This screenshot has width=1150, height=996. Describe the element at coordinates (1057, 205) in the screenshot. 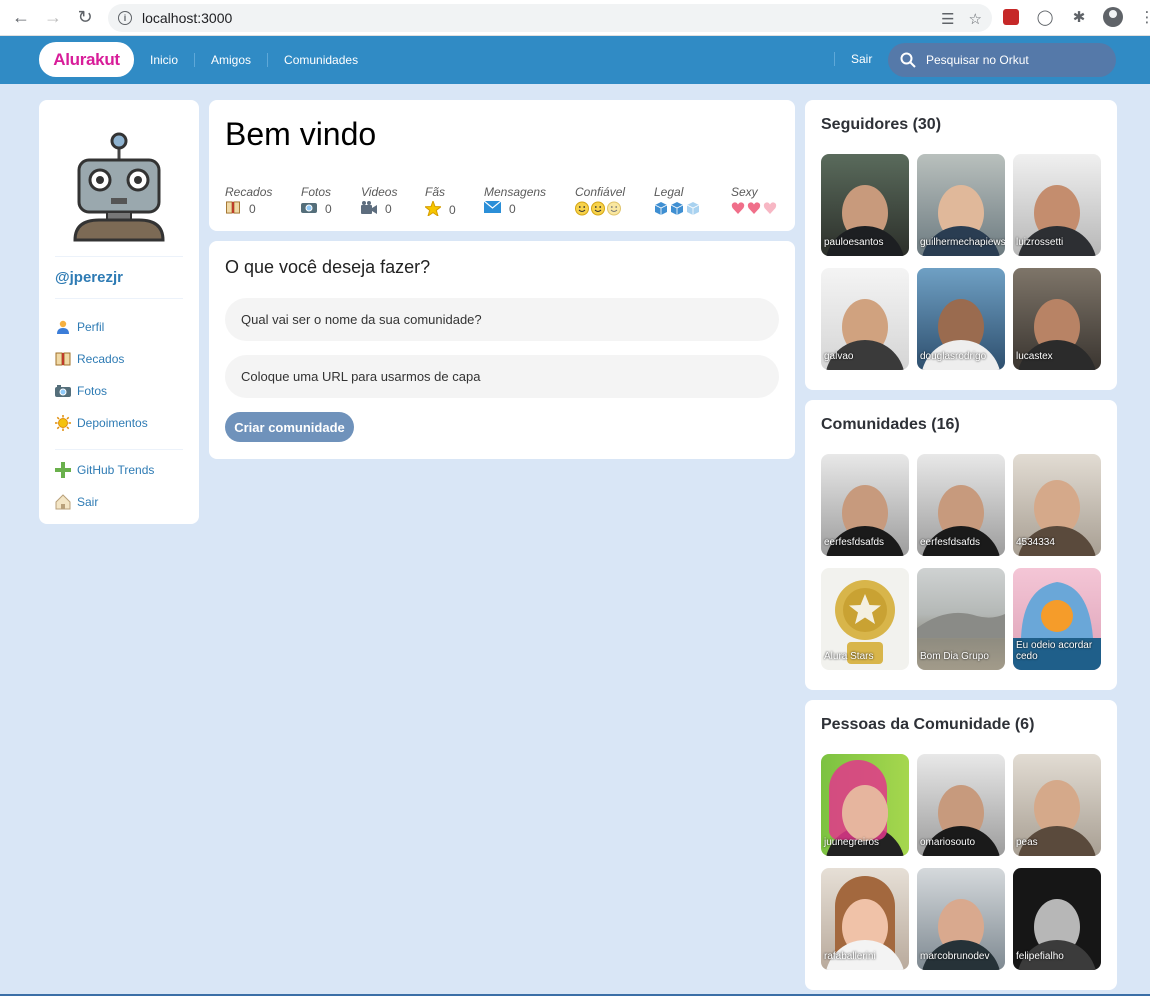

I see `follower-card: luizrossetti` at that location.